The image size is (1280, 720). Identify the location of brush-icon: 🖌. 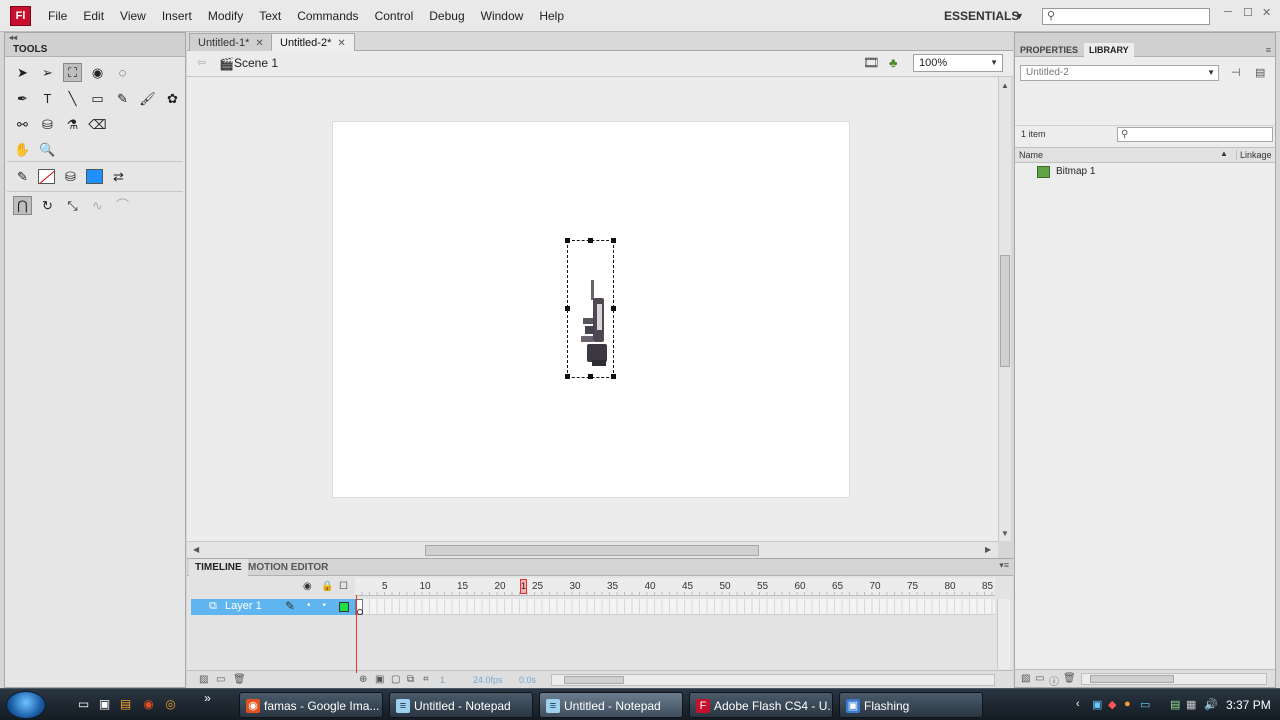
(147, 98).